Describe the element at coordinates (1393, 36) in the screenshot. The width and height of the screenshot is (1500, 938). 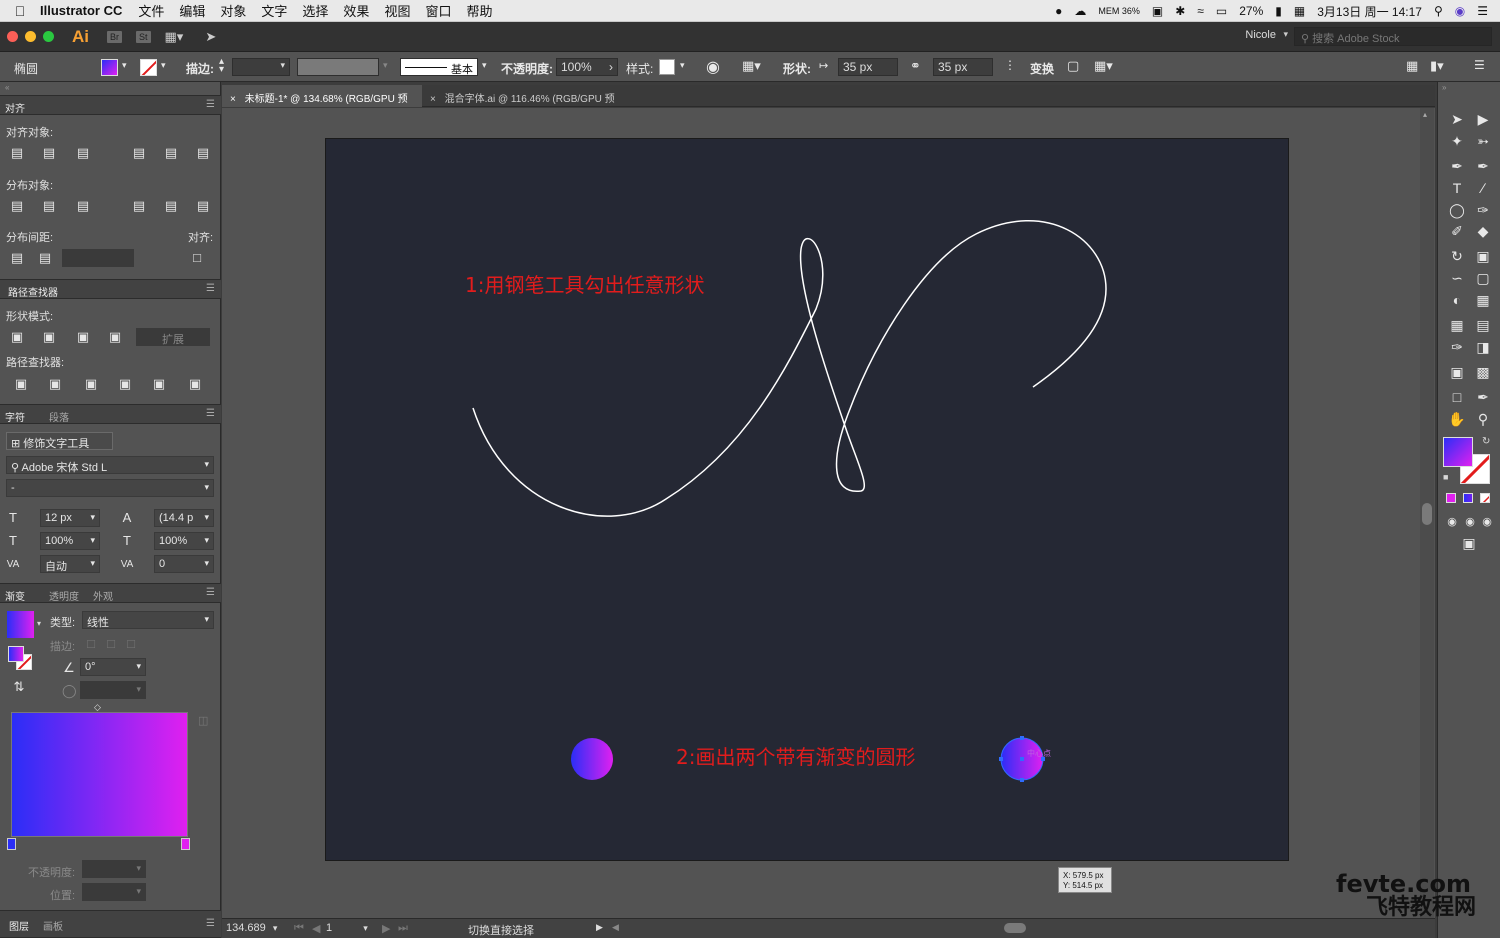
I see `stock-search-input: ⚲ 搜索 Adobe Stock` at that location.